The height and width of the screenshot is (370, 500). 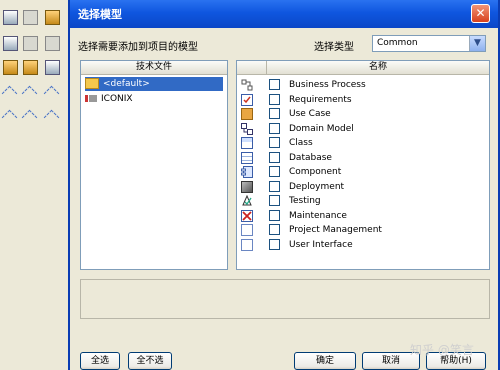 I want to click on select-type-label: 选择类型, so click(x=334, y=47).